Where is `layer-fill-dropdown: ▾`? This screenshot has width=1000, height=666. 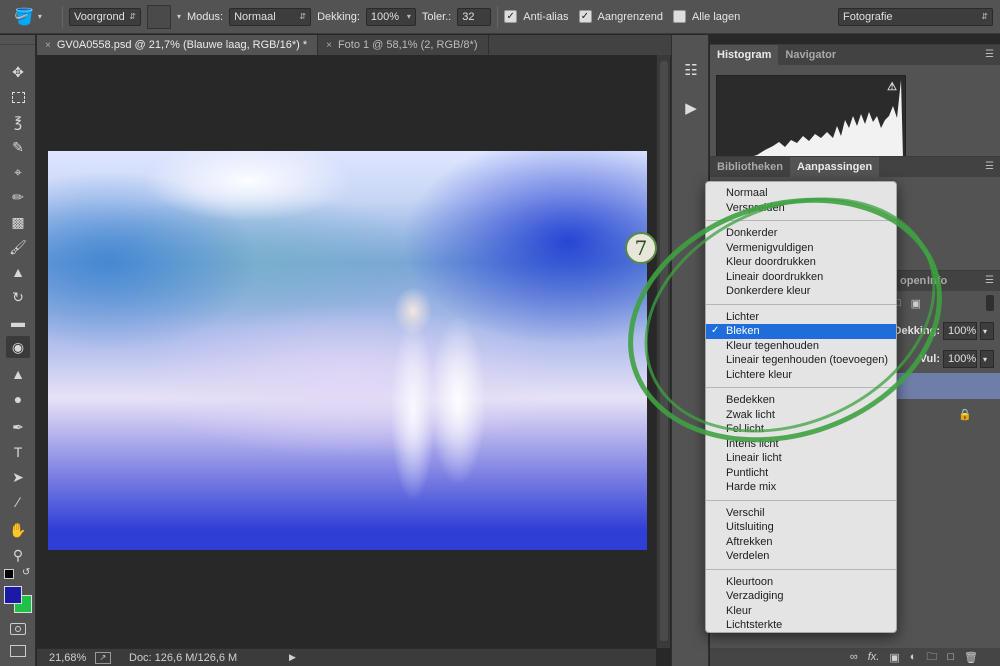 layer-fill-dropdown: ▾ is located at coordinates (987, 359).